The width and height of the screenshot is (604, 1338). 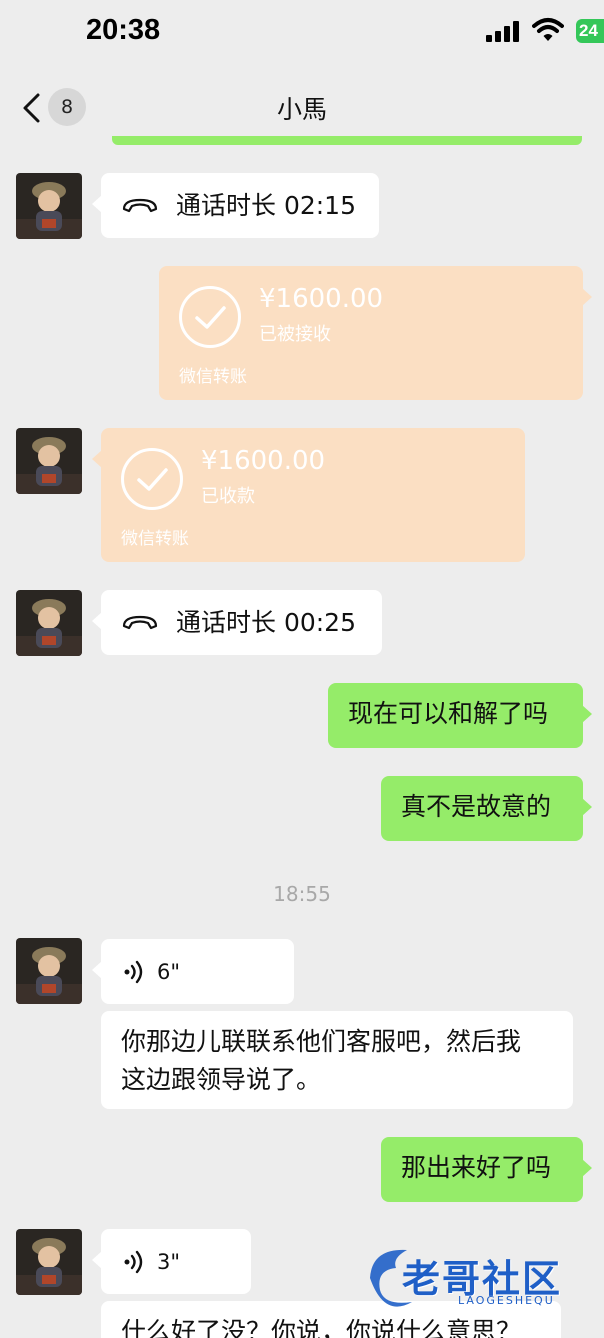 What do you see at coordinates (295, 334) in the screenshot?
I see `transfer-status: 已被接收` at bounding box center [295, 334].